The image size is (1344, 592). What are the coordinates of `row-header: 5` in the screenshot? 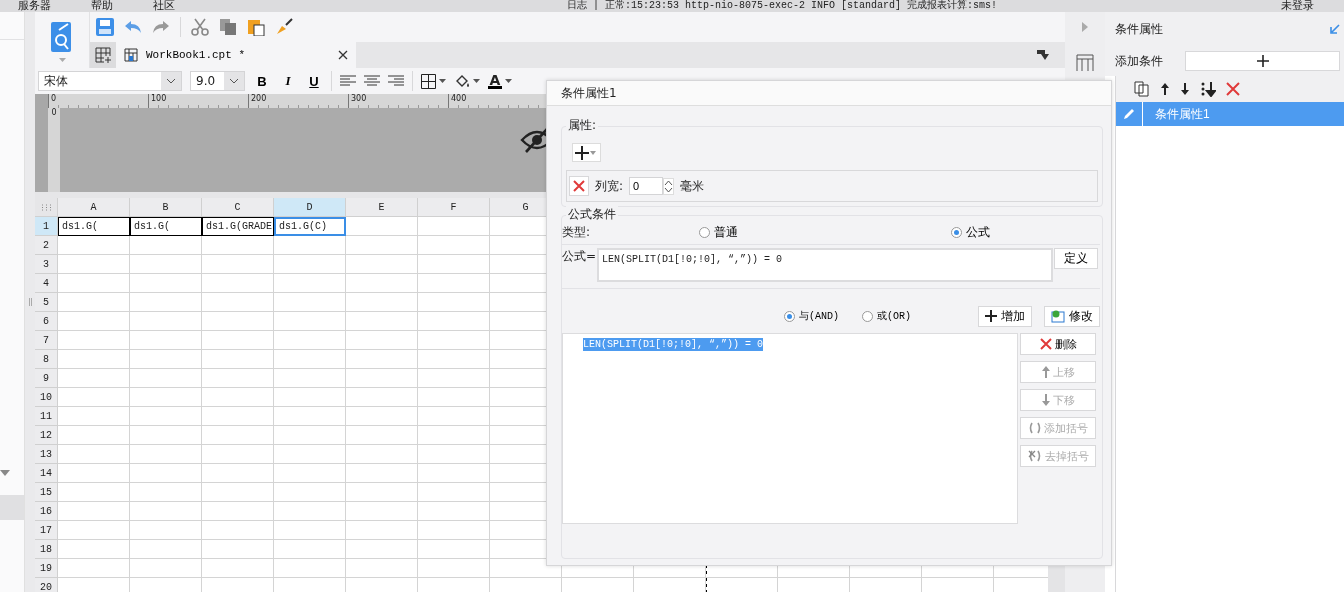 It's located at (46, 302).